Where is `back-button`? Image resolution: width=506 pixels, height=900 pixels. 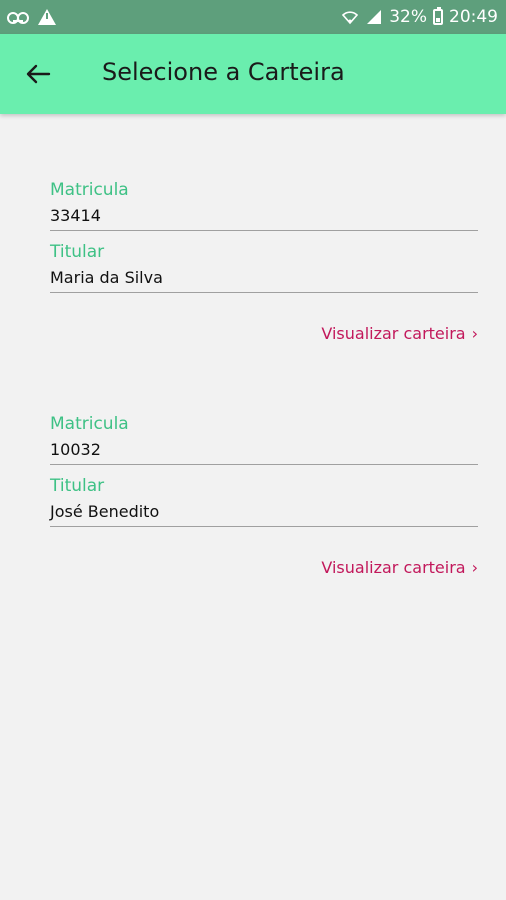 back-button is located at coordinates (38, 74).